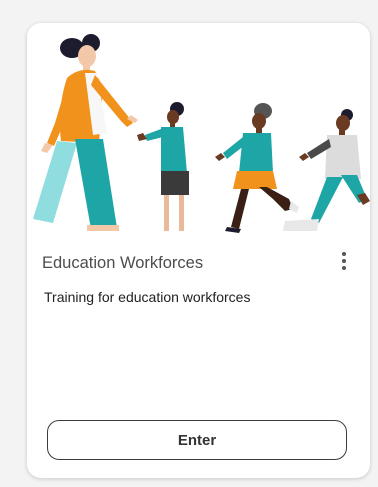 This screenshot has height=487, width=378. Describe the element at coordinates (123, 263) in the screenshot. I see `card-title: Education Workforces` at that location.